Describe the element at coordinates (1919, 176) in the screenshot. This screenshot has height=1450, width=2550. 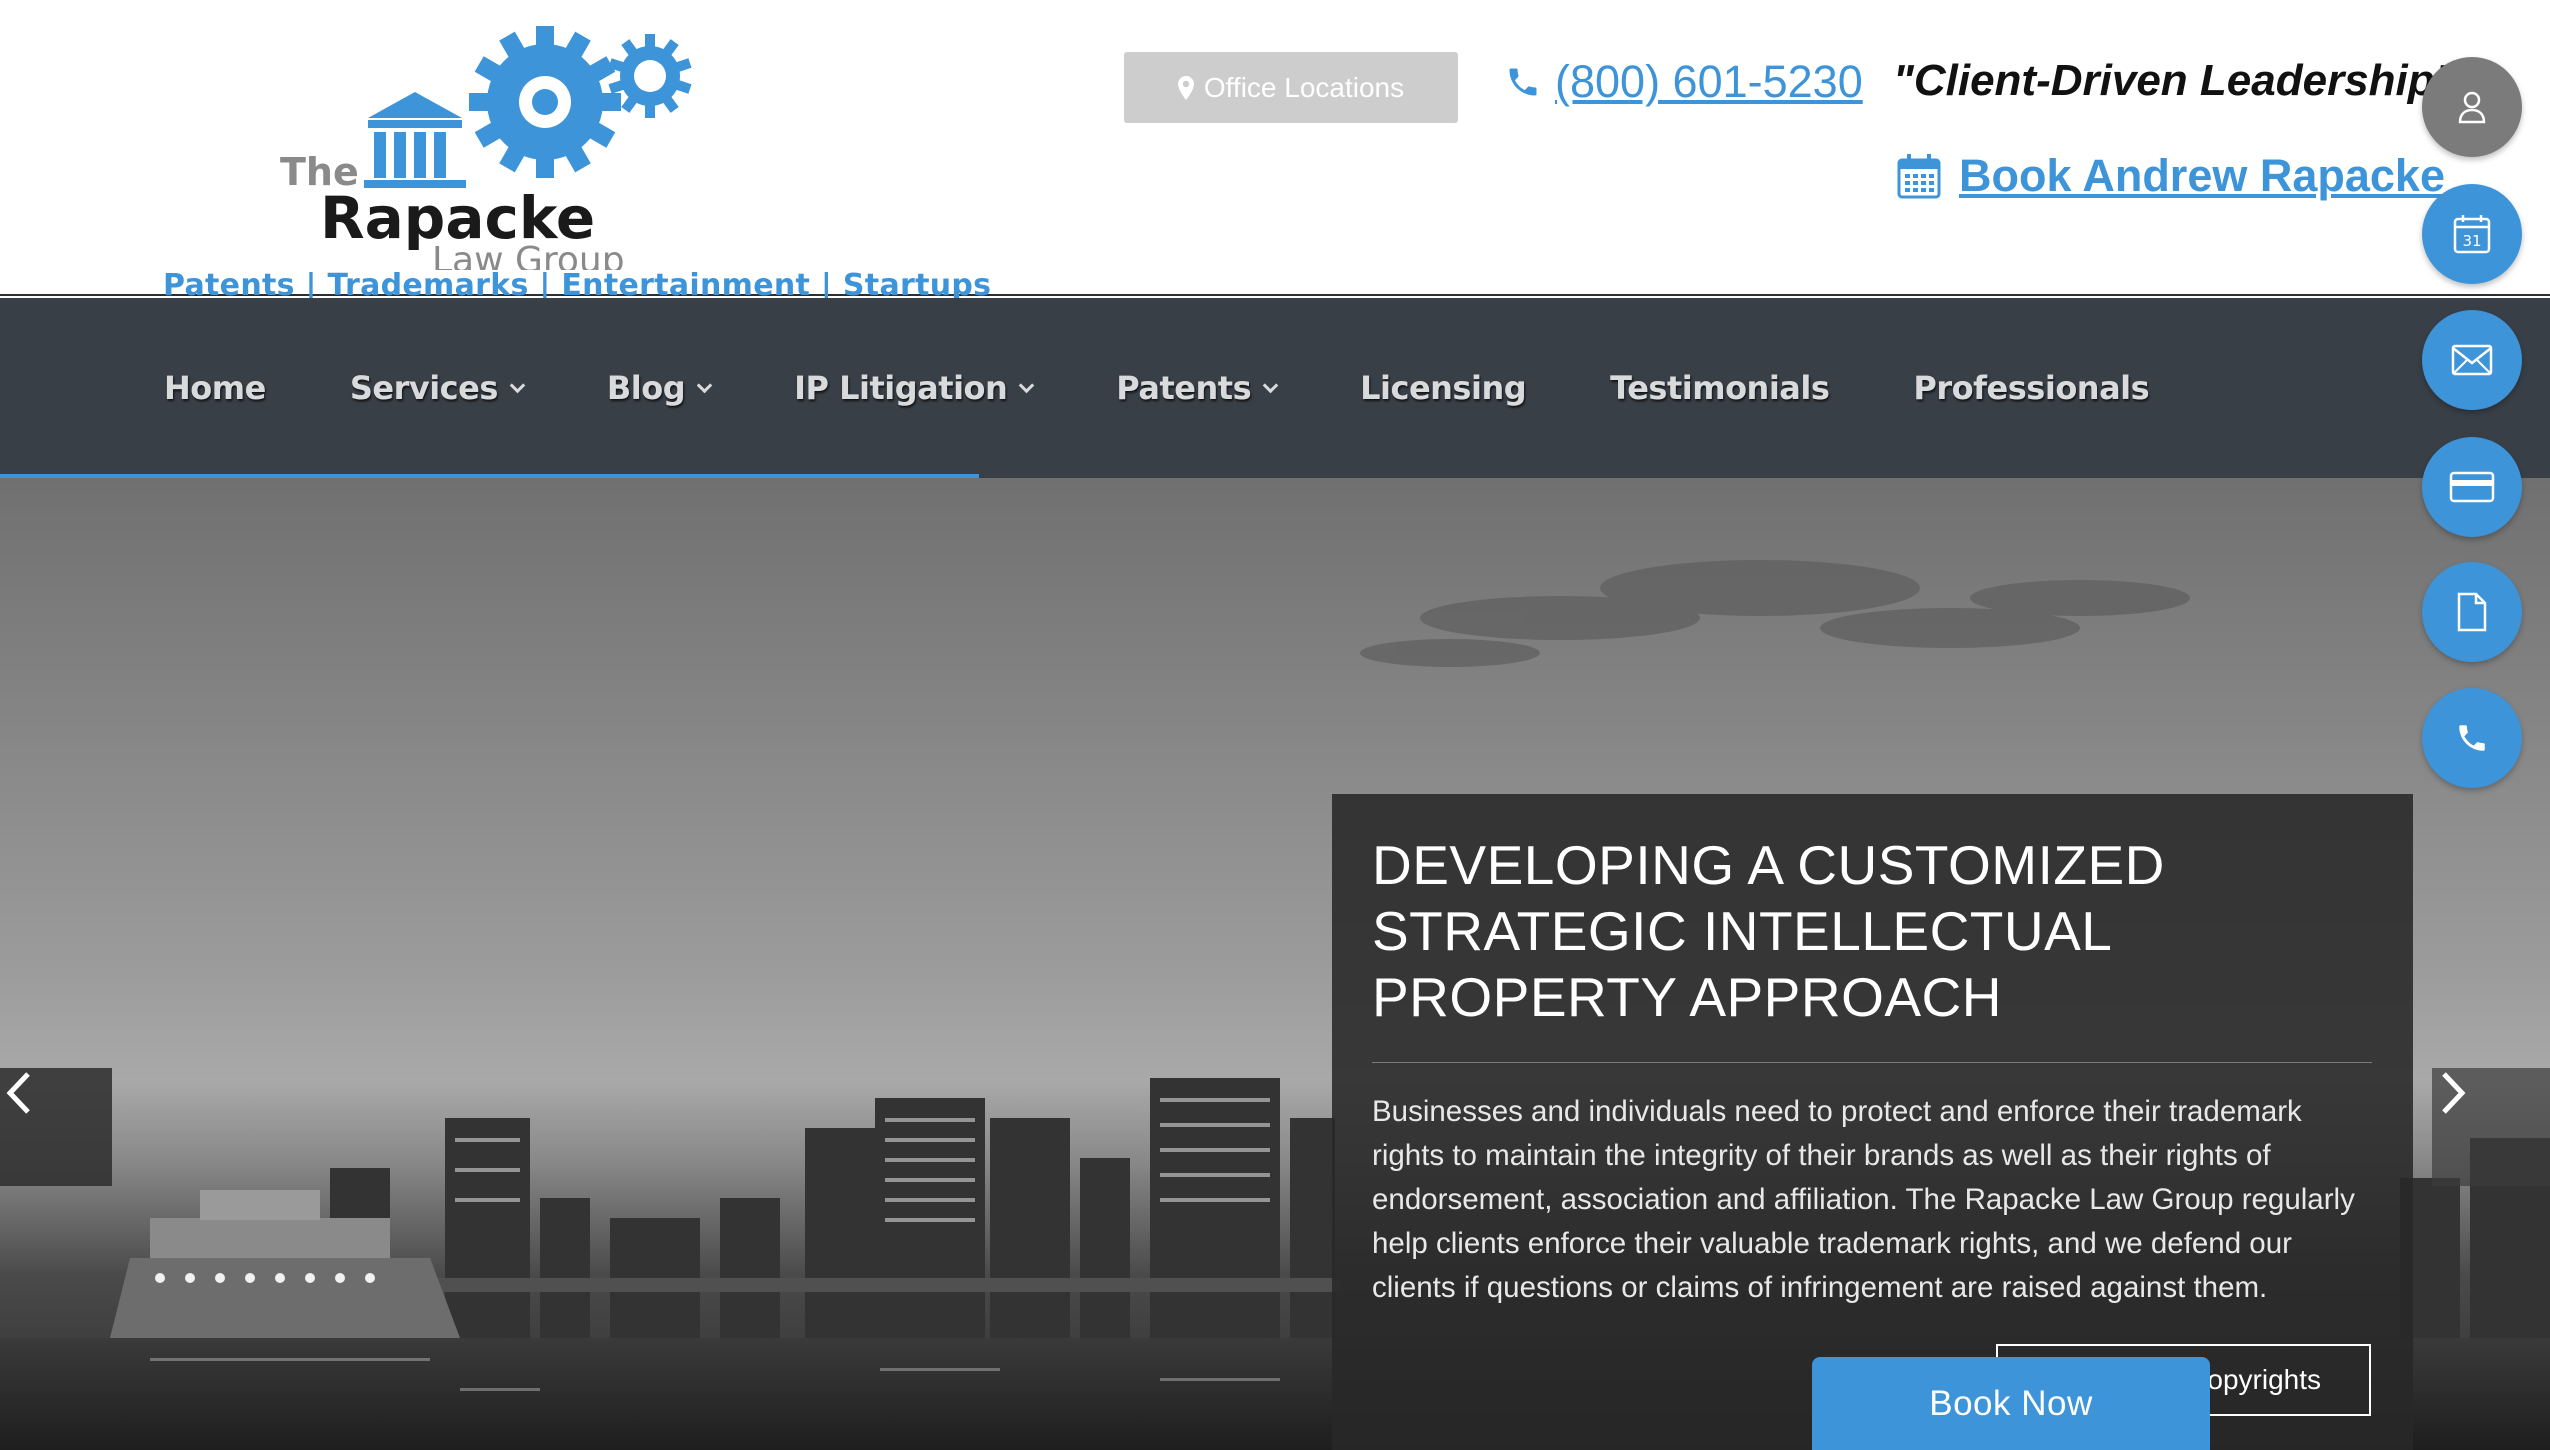
I see `calendar-icon` at that location.